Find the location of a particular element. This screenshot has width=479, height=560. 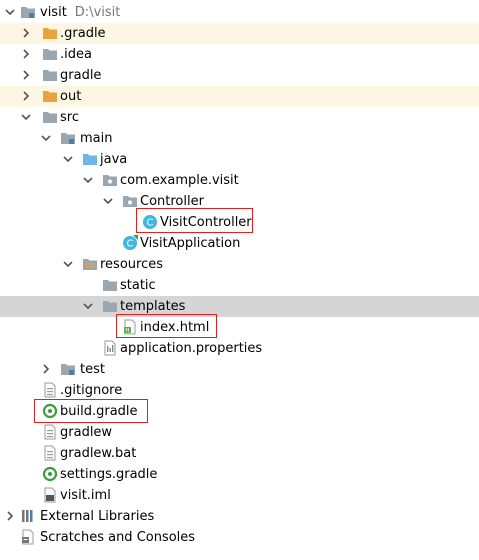

tree-row-visit-application: C VisitApplication is located at coordinates (239, 243).